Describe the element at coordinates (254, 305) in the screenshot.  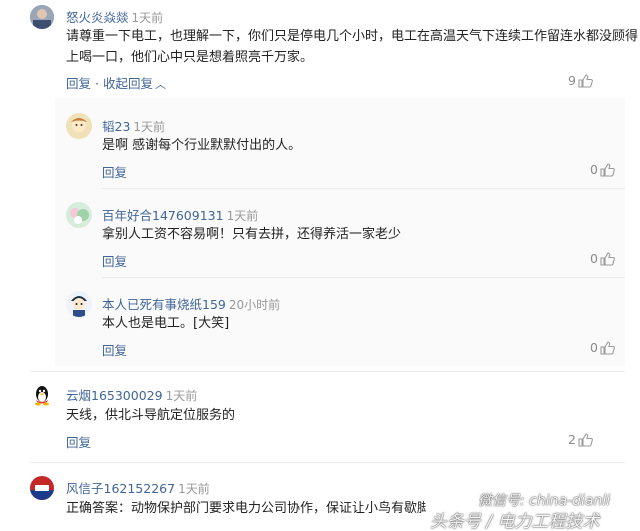
I see `comment-time: 20小时前` at that location.